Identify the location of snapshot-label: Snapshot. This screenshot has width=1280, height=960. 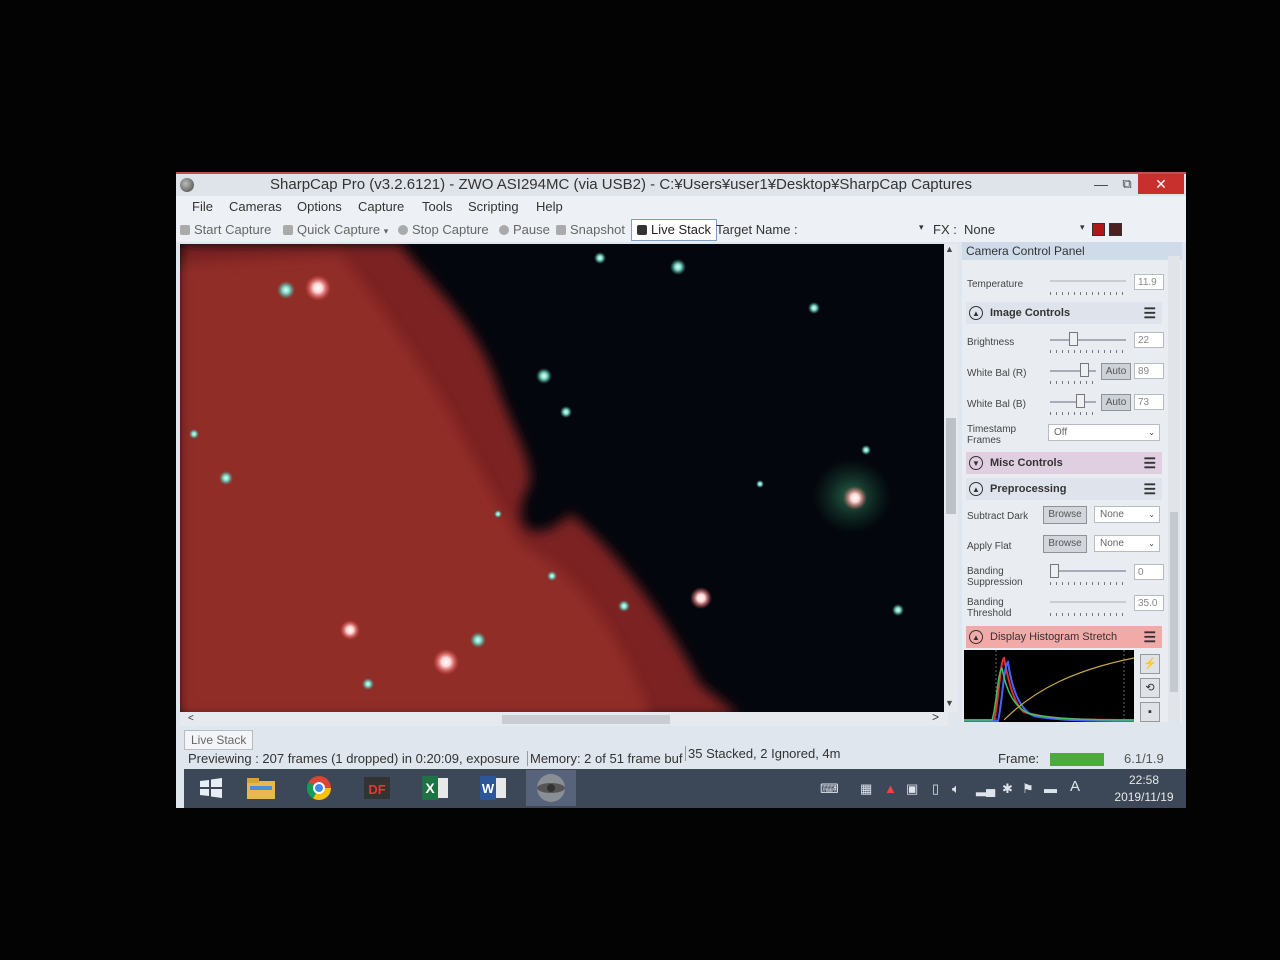
(597, 229).